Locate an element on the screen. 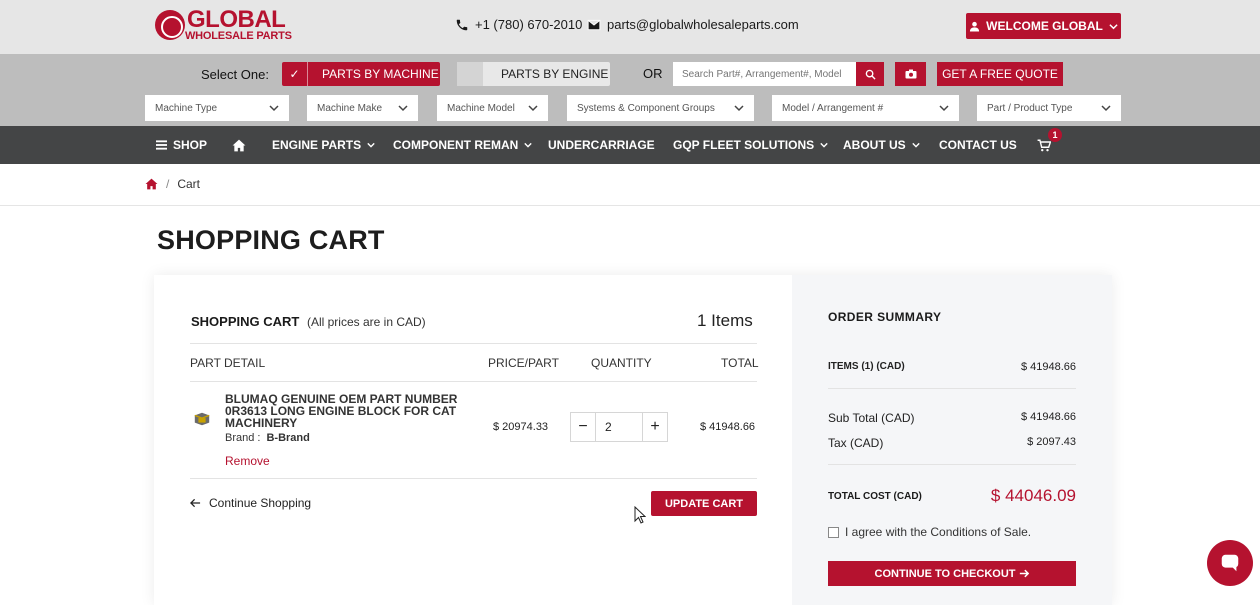 The width and height of the screenshot is (1260, 605). model-arrangement-select: Model / Arrangement # is located at coordinates (865, 108).